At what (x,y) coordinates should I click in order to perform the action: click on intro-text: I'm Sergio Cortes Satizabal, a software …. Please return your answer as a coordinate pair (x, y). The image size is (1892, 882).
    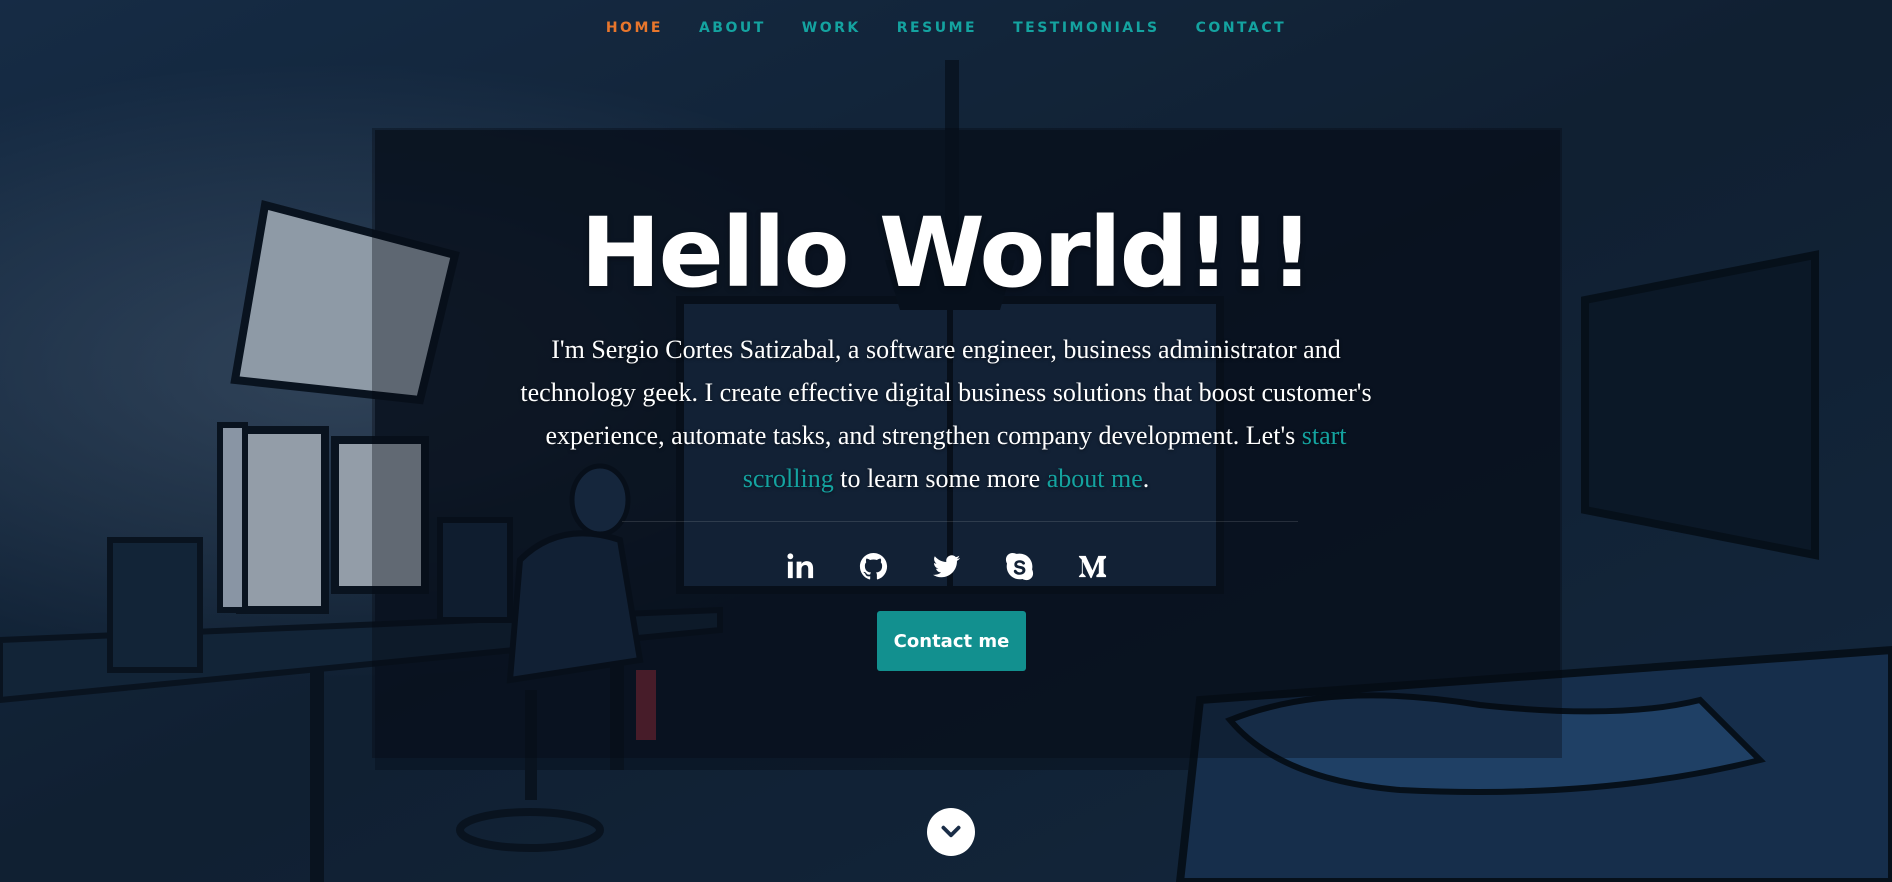
    Looking at the image, I should click on (946, 392).